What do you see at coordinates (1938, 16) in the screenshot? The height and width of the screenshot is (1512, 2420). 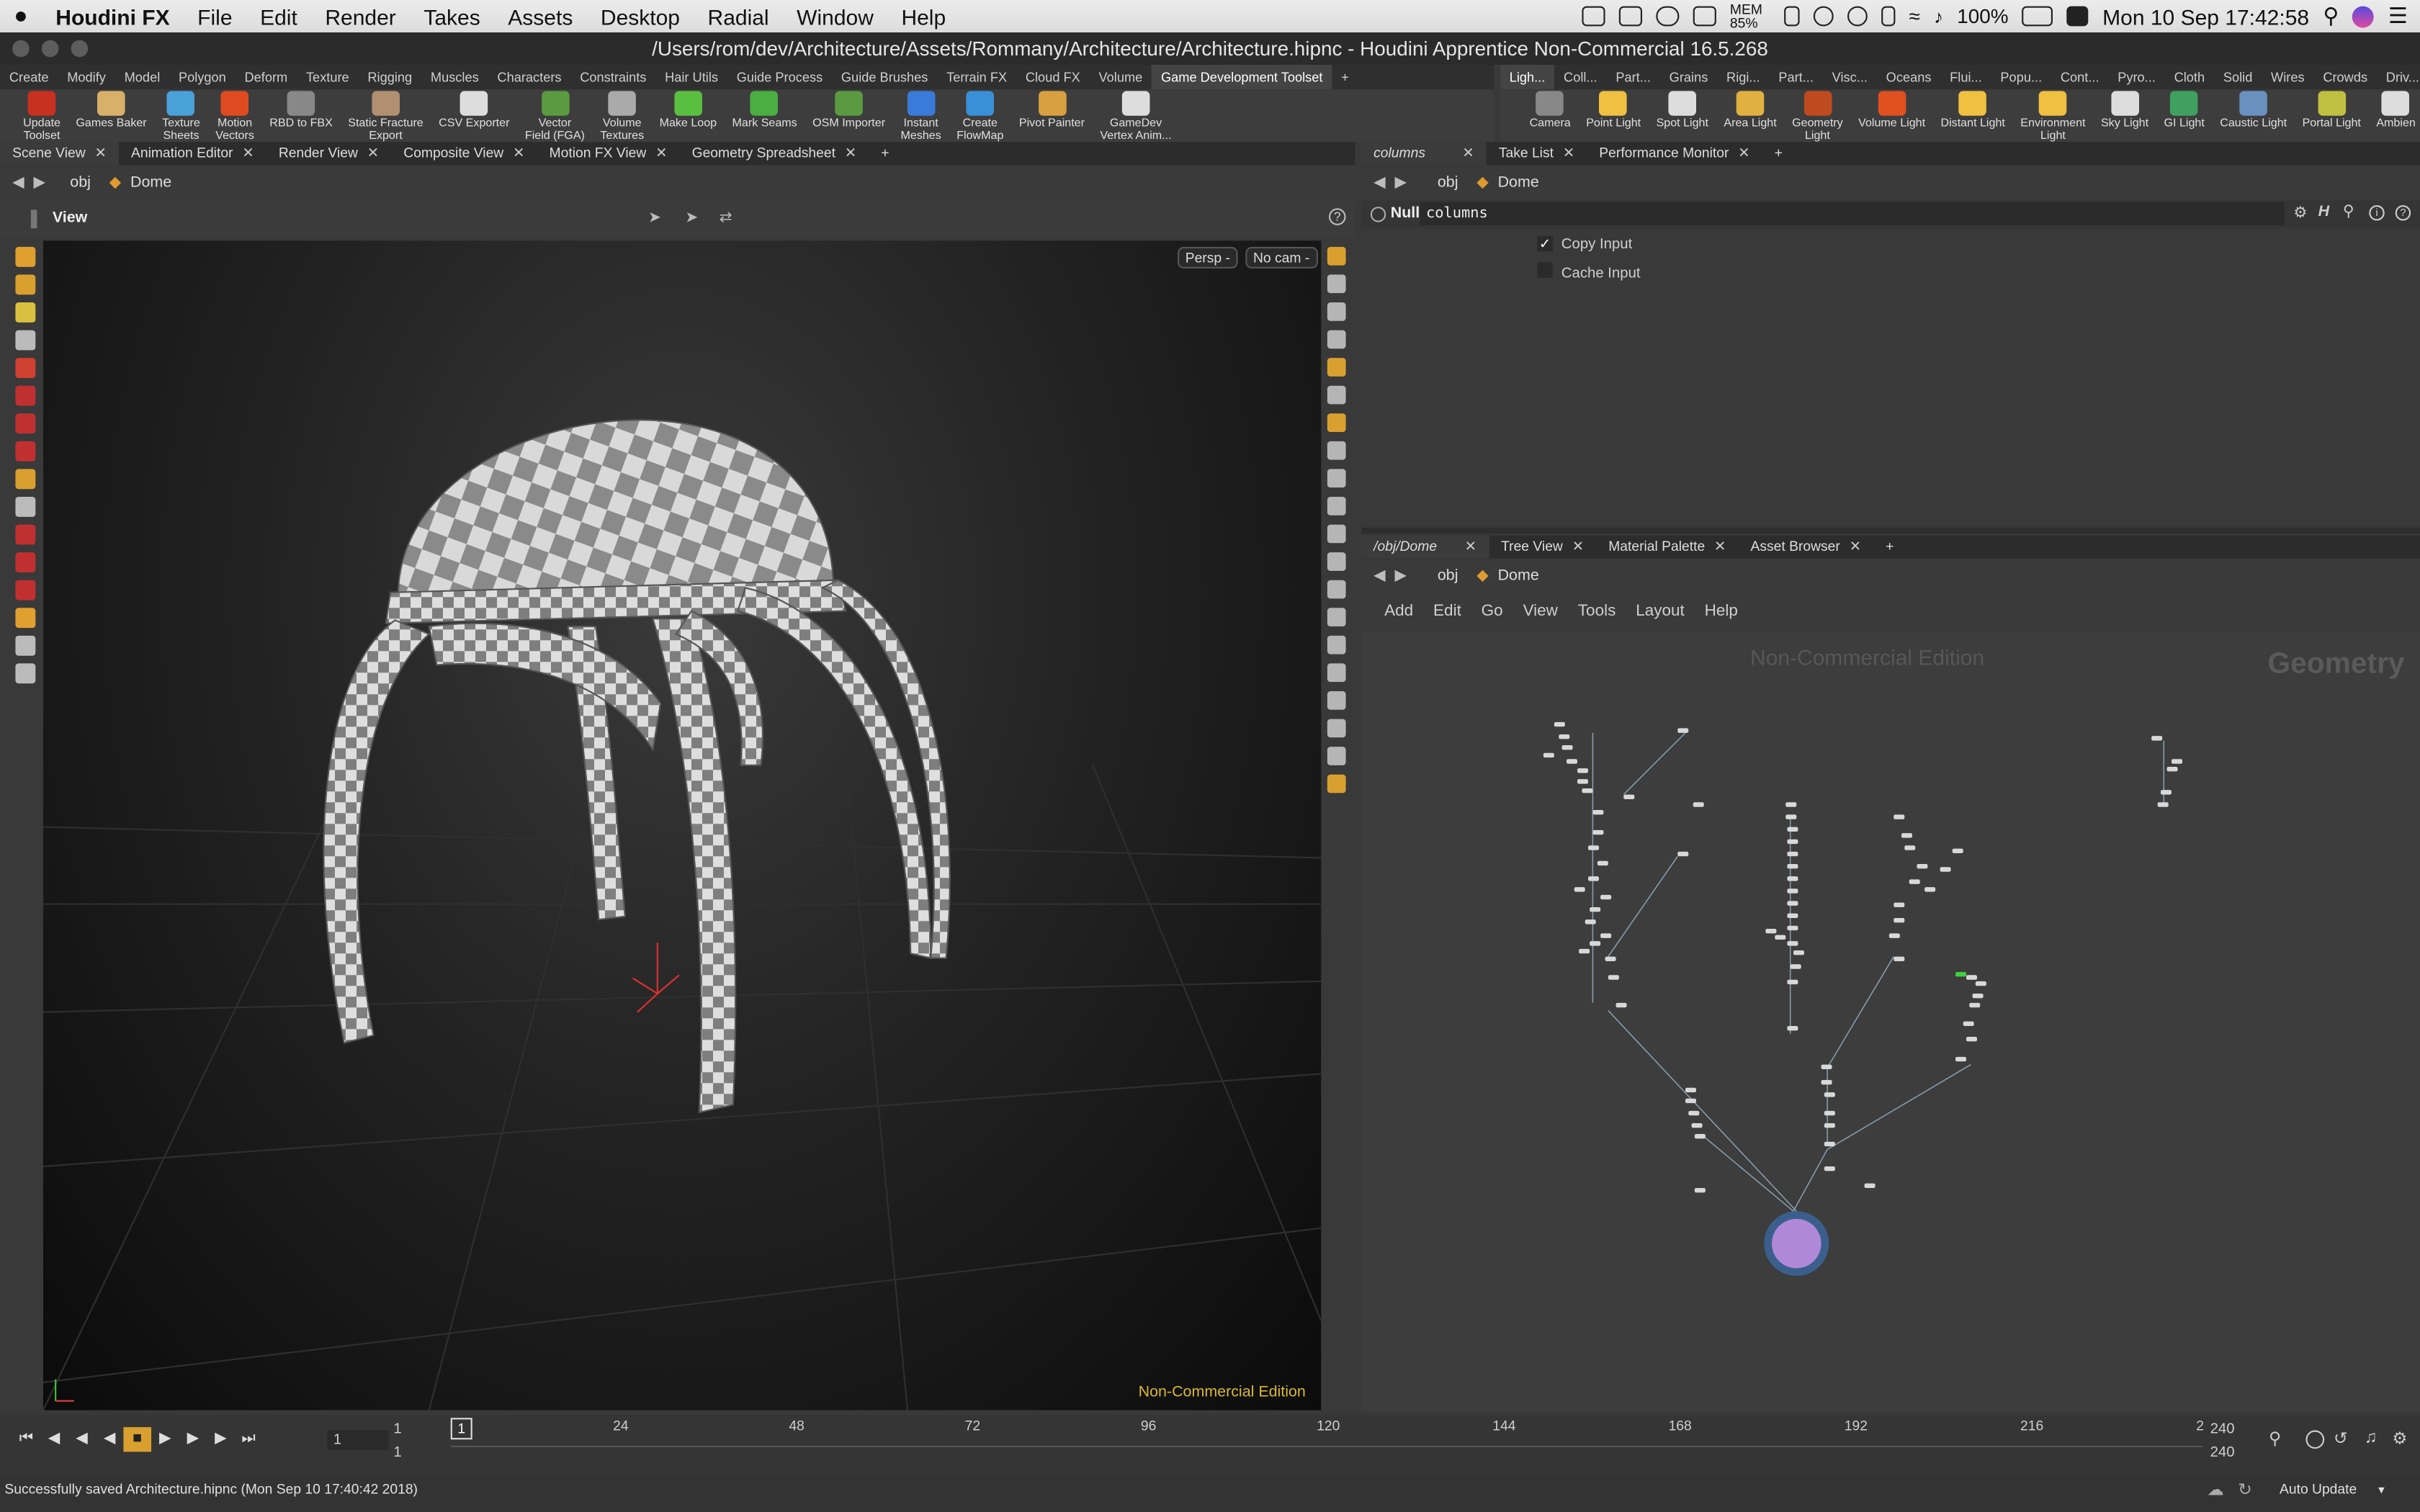 I see `volume-icon: ♪` at bounding box center [1938, 16].